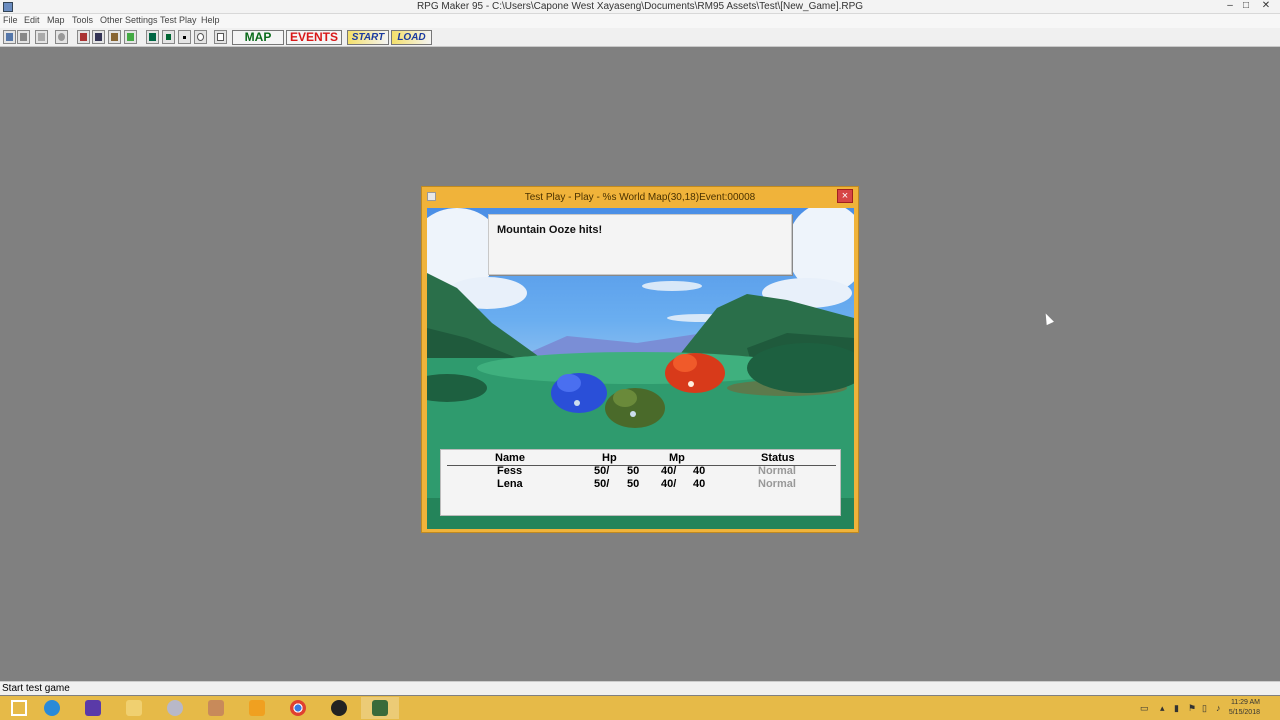 Image resolution: width=1280 pixels, height=720 pixels. I want to click on events-mode-button: EVENTS, so click(314, 37).